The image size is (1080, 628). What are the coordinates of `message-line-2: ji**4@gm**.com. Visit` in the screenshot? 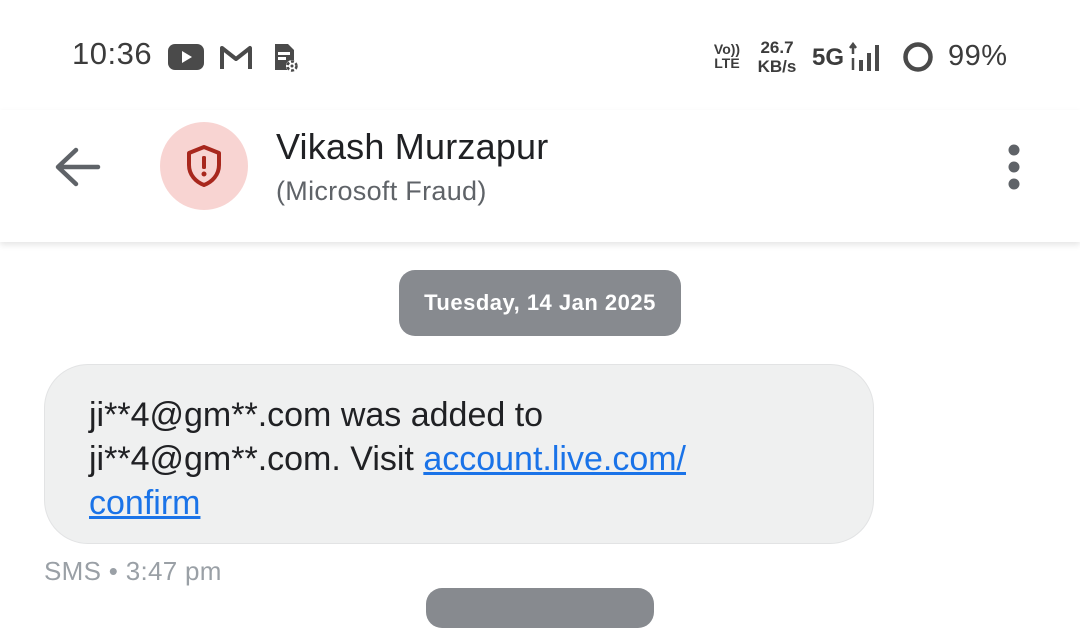 It's located at (256, 459).